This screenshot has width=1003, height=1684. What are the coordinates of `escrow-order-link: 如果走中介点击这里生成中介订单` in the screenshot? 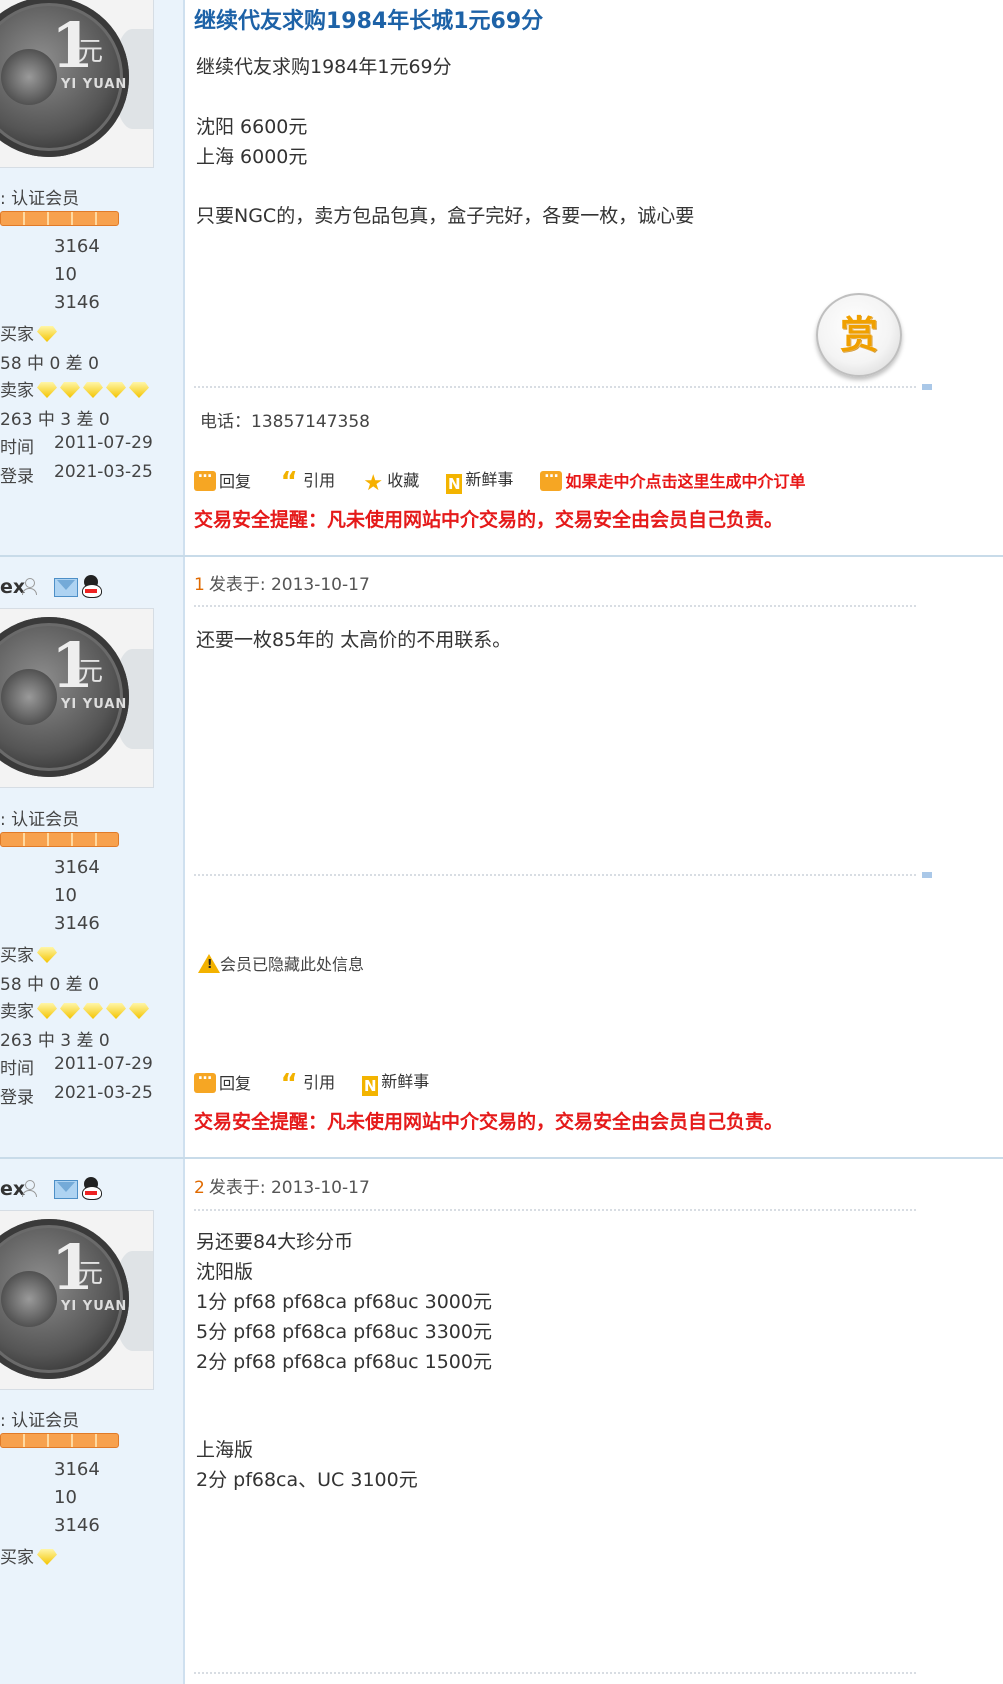 It's located at (672, 478).